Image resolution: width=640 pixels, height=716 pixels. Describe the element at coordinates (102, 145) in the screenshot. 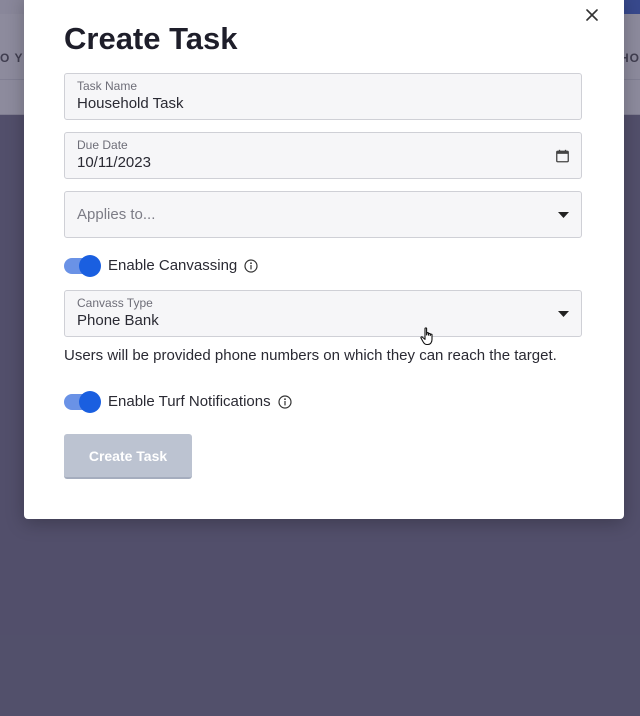

I see `due-date-label: Due Date` at that location.